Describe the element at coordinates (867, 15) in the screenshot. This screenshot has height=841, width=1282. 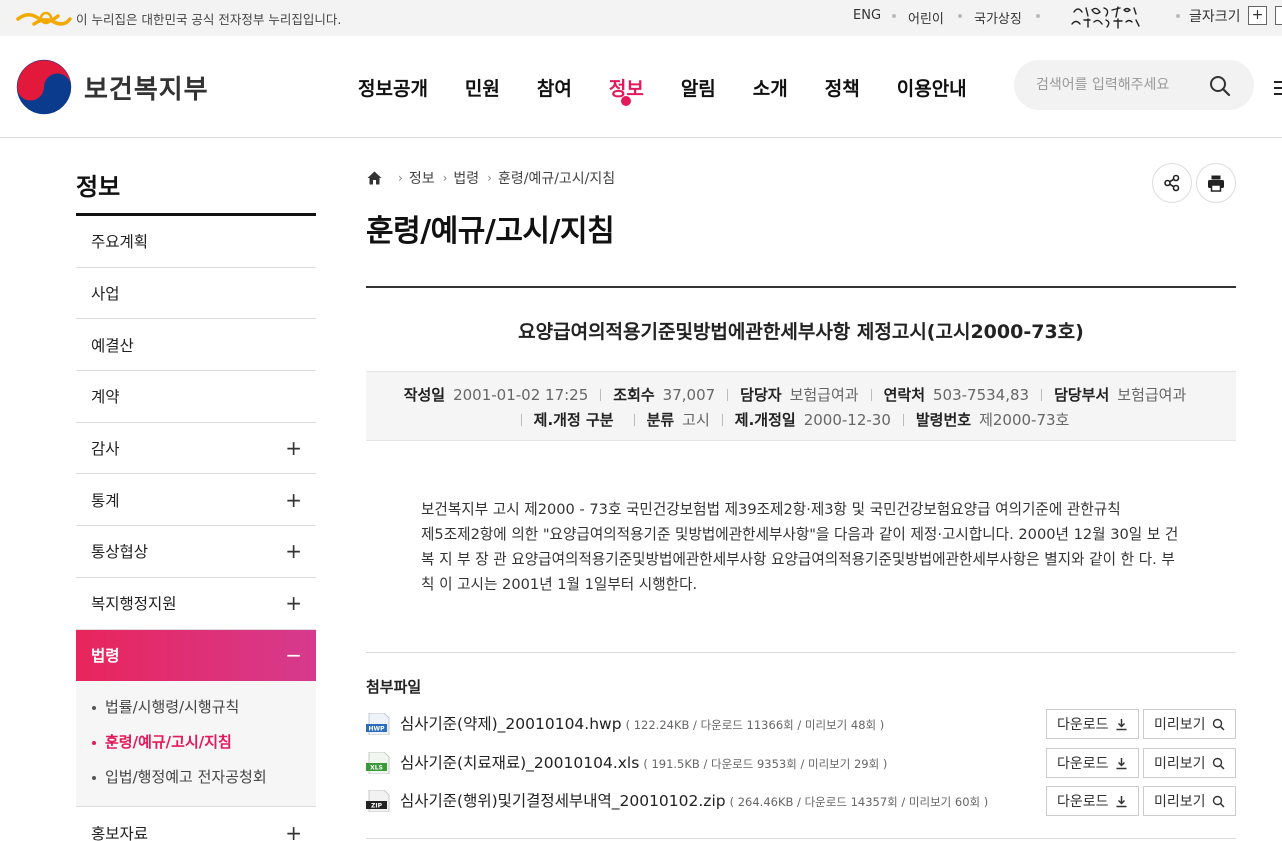
I see `eng-link: ENG` at that location.